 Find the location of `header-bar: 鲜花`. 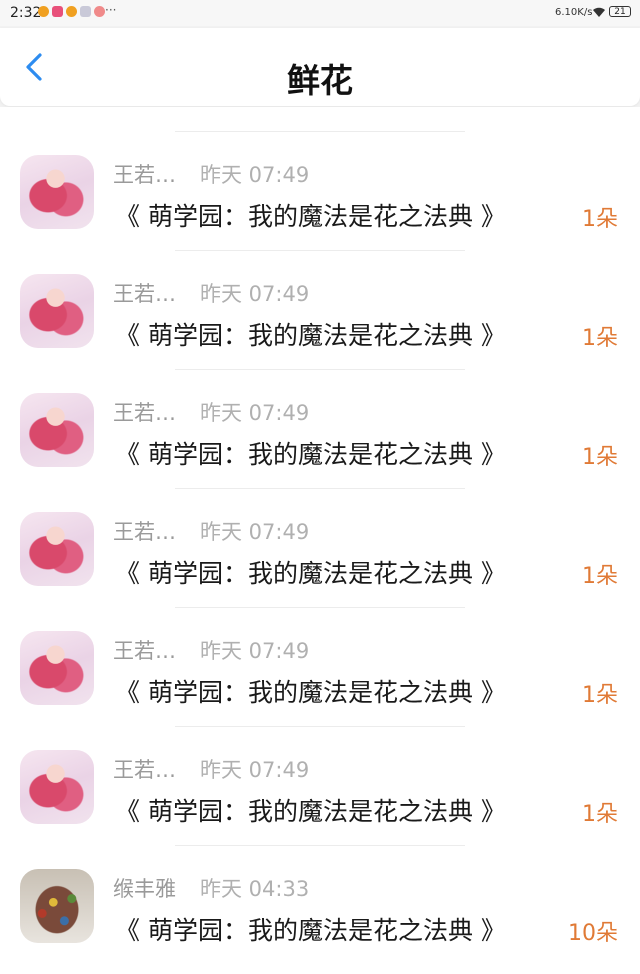

header-bar: 鲜花 is located at coordinates (320, 67).